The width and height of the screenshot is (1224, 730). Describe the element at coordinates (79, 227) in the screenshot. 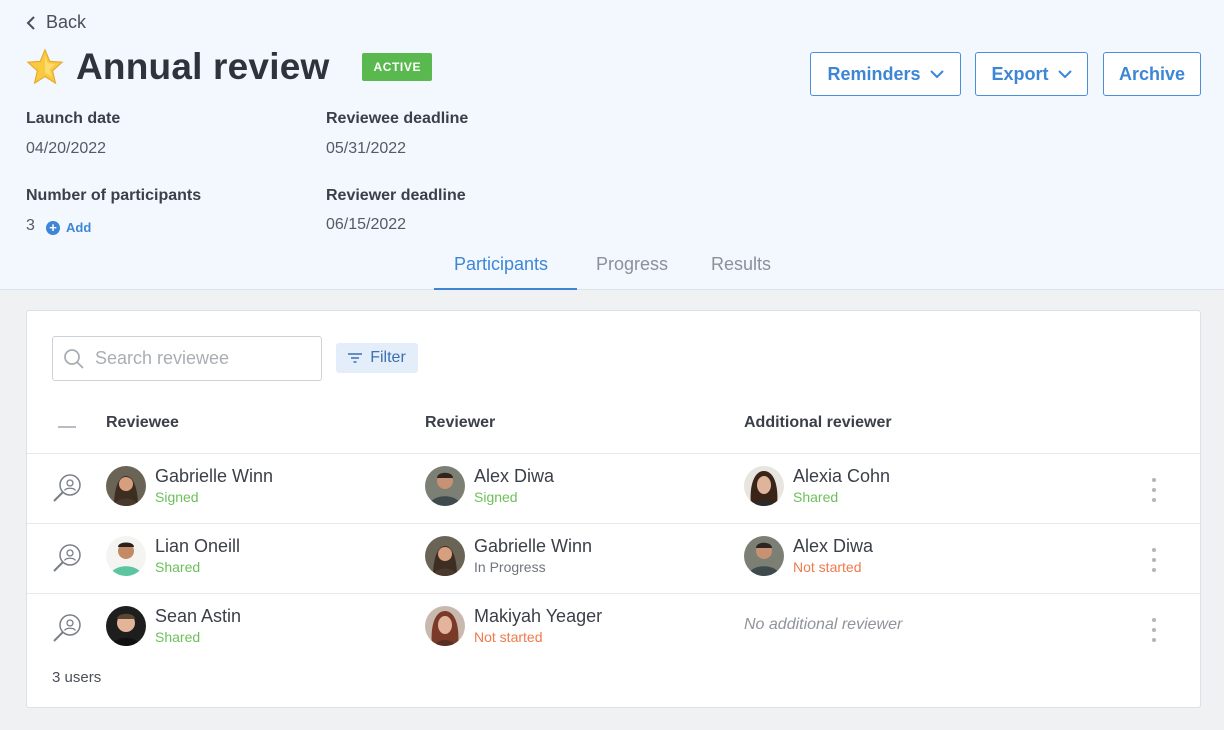

I see `add-label: Add` at that location.